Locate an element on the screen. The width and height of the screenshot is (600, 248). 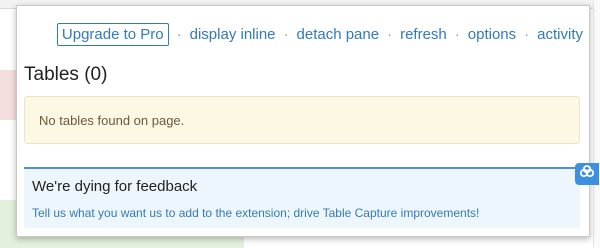
background-scrollbar is located at coordinates (596, 124).